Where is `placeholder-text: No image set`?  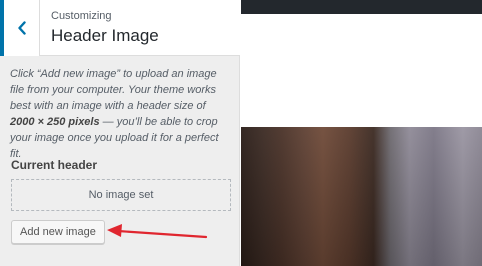 placeholder-text: No image set is located at coordinates (121, 195).